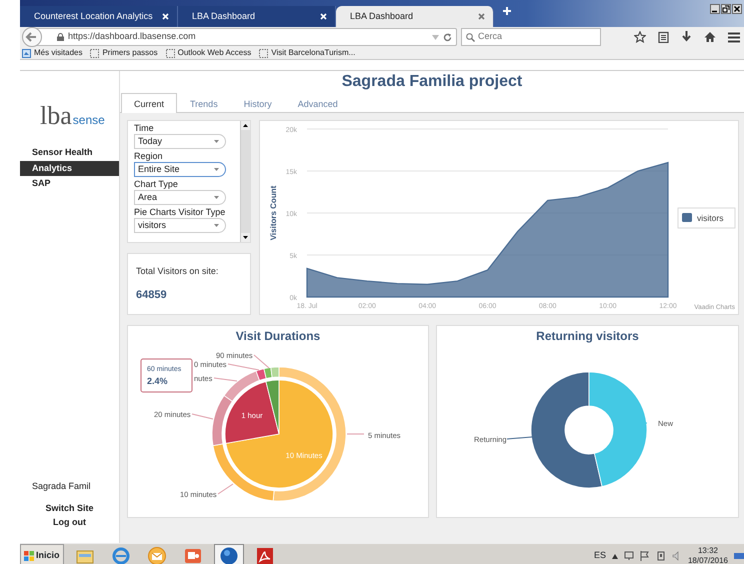 This screenshot has width=744, height=564. I want to click on windows-logo-icon, so click(29, 556).